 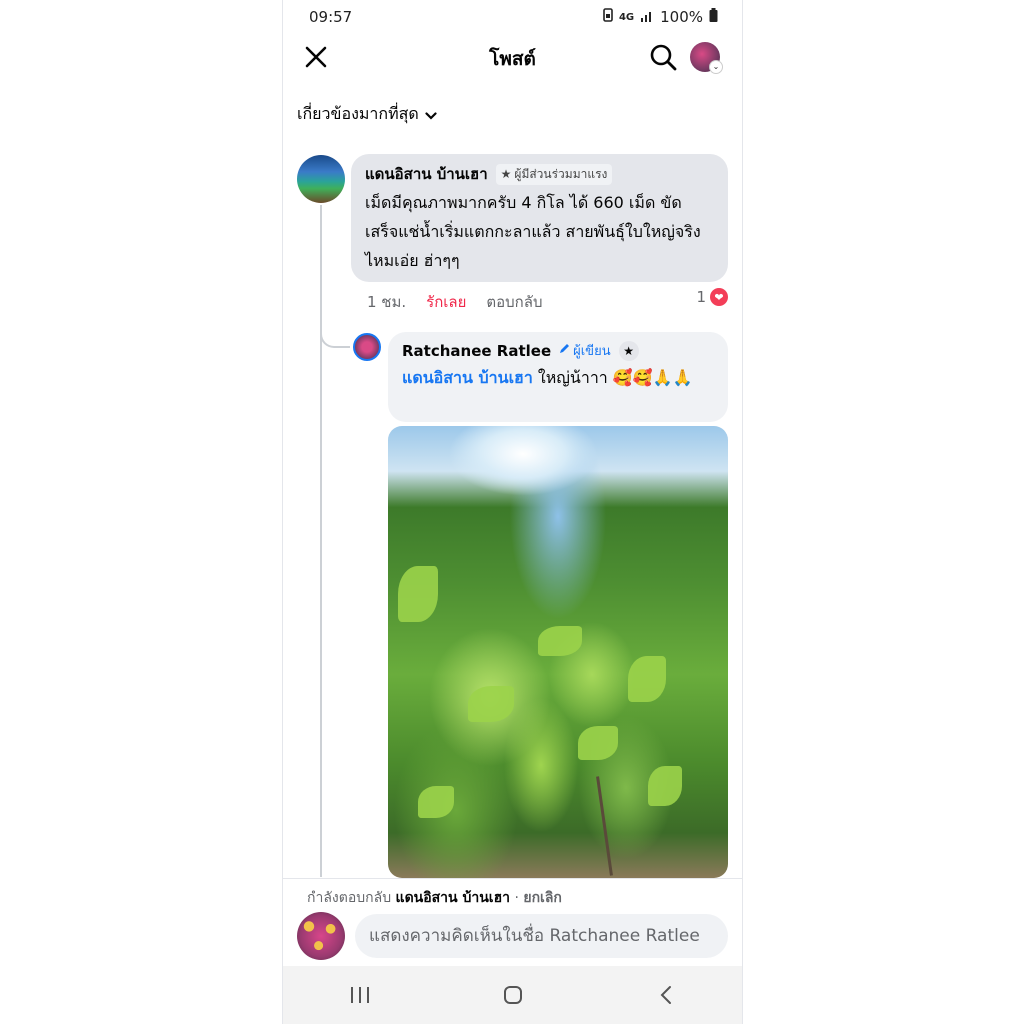 I want to click on reply-author: Ratchanee Ratlee, so click(x=476, y=351).